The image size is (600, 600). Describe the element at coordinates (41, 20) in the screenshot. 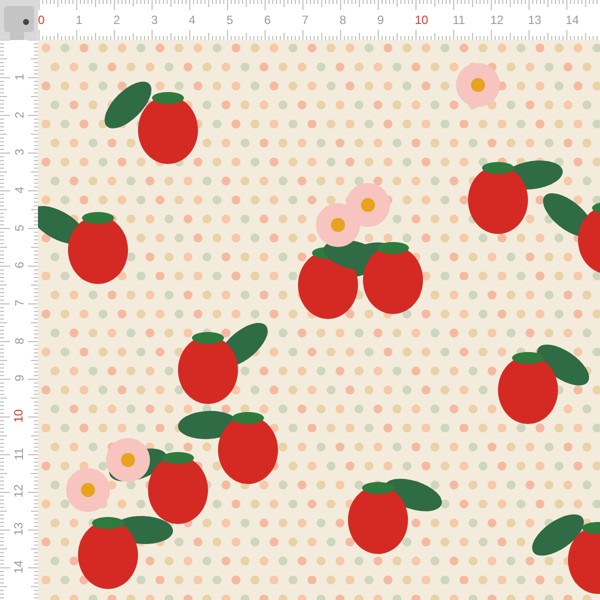

I see `ruler-number: 0` at that location.